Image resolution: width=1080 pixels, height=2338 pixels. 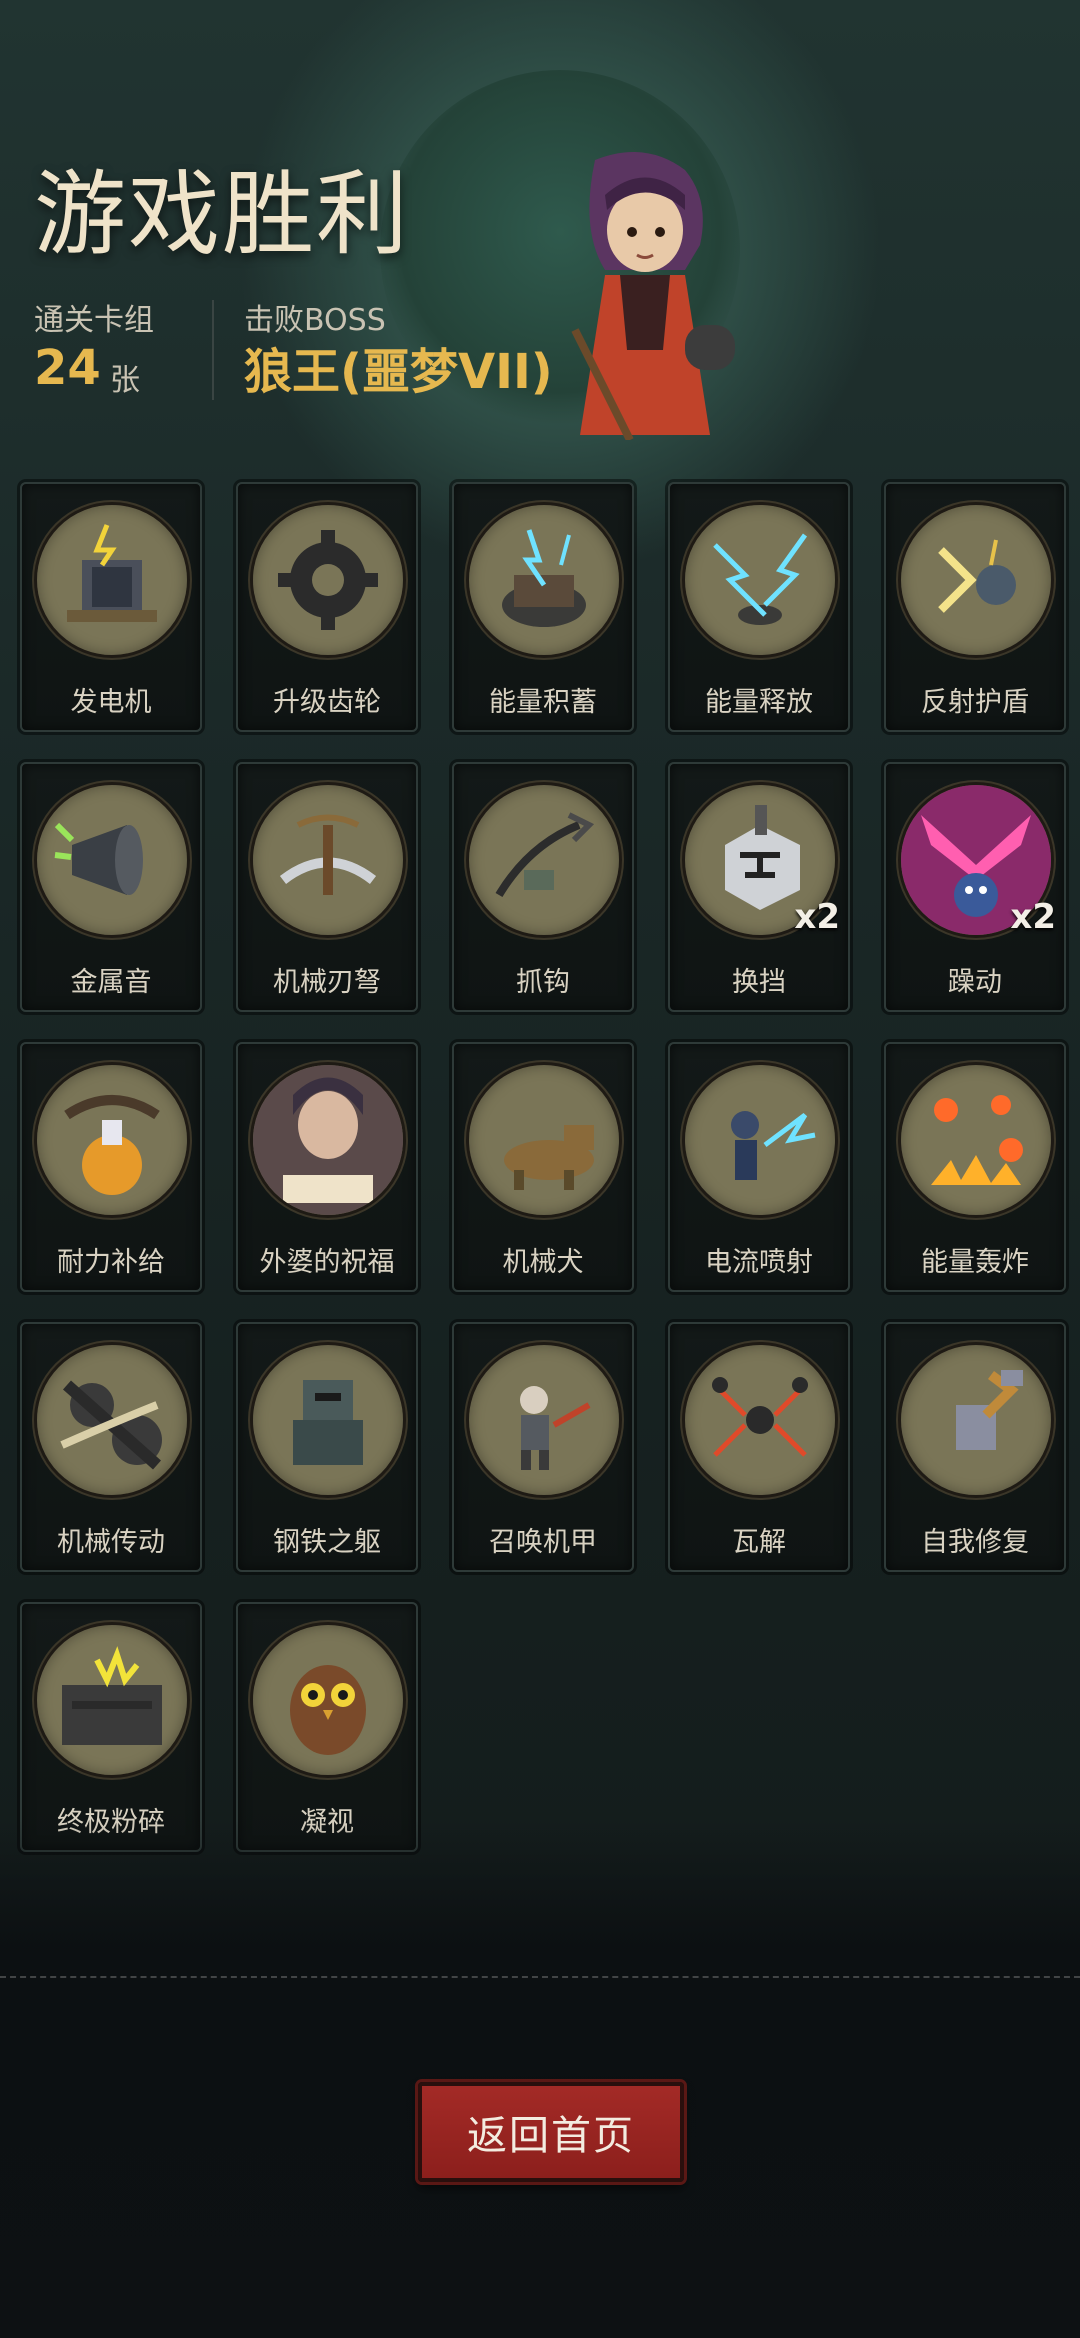 I want to click on mech-dog-icon, so click(x=544, y=1140).